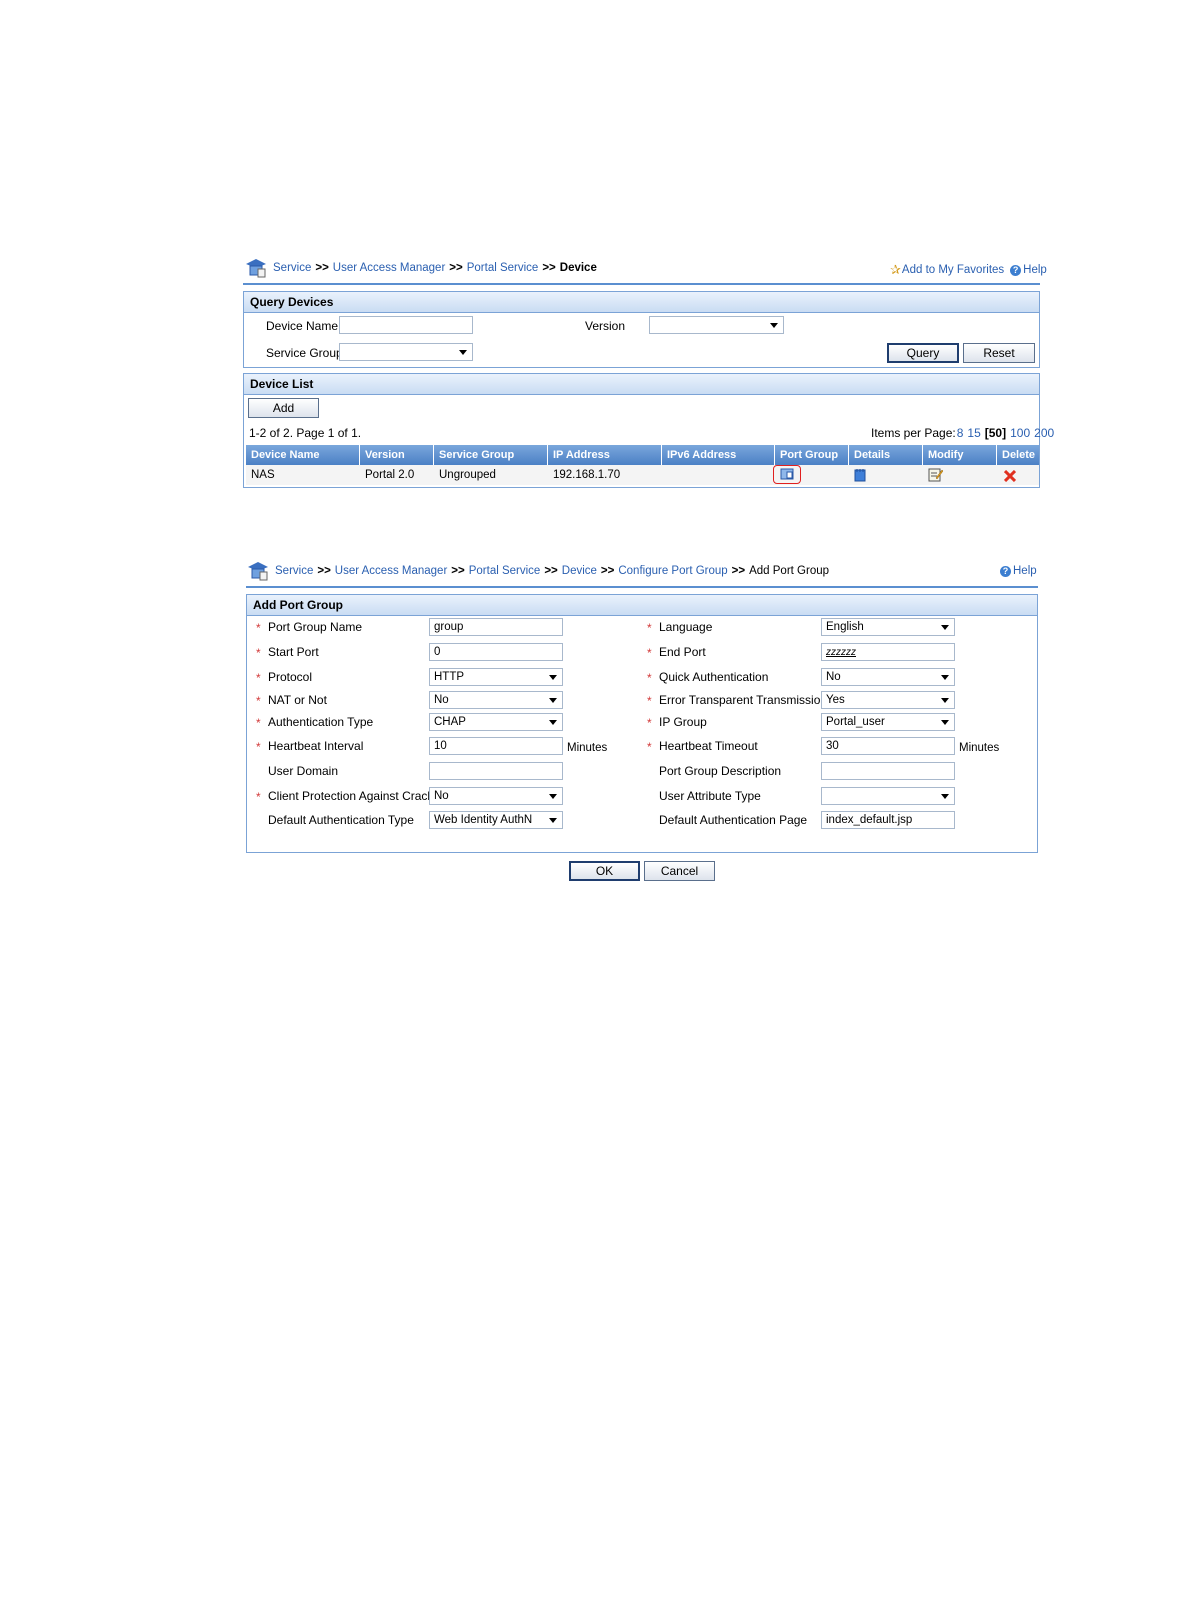 This screenshot has height=1616, width=1190. Describe the element at coordinates (293, 652) in the screenshot. I see `start-port-label: Start Port` at that location.